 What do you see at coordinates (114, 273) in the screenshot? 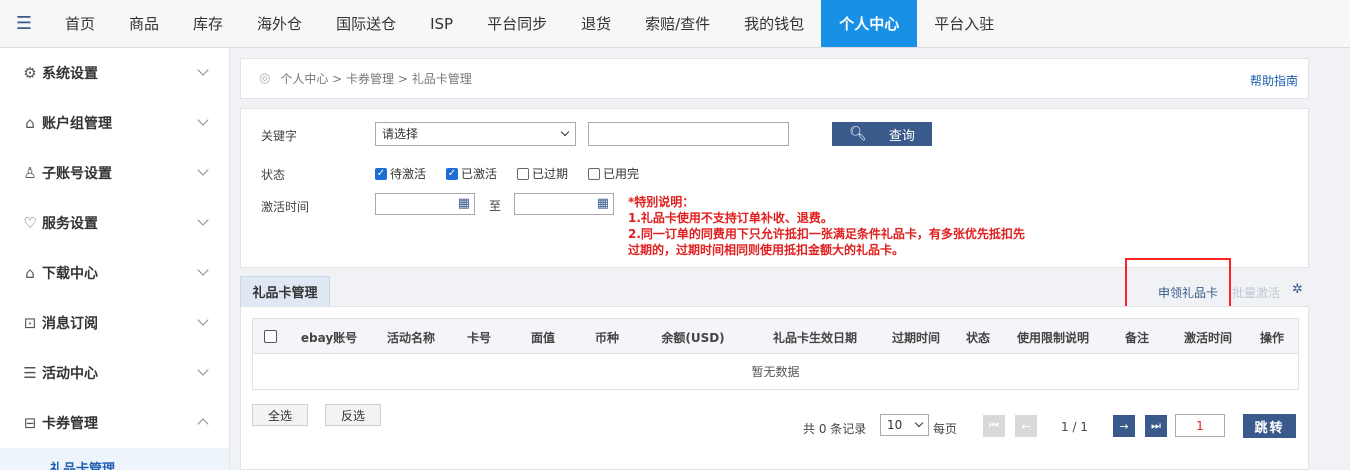
I see `sidebar-item-download-center: ⌂ 下载中心` at bounding box center [114, 273].